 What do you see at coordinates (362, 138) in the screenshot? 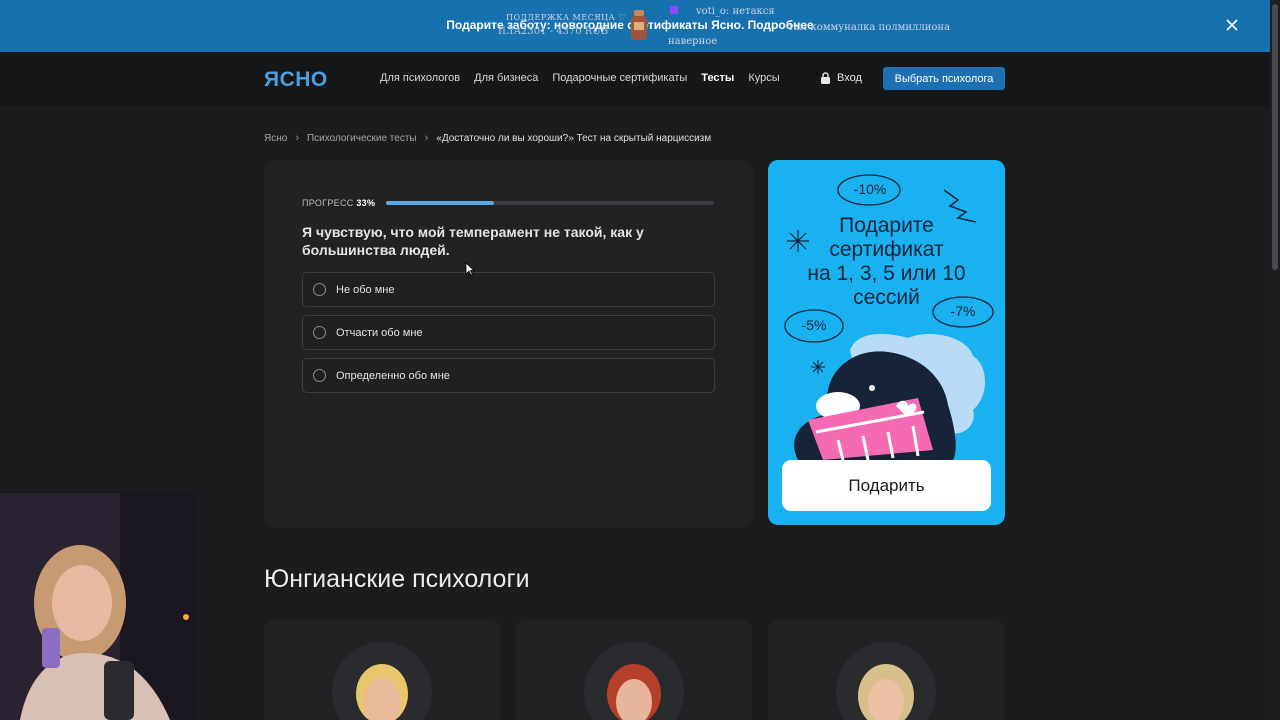
I see `breadcrumb-tests: Психологические тесты` at bounding box center [362, 138].